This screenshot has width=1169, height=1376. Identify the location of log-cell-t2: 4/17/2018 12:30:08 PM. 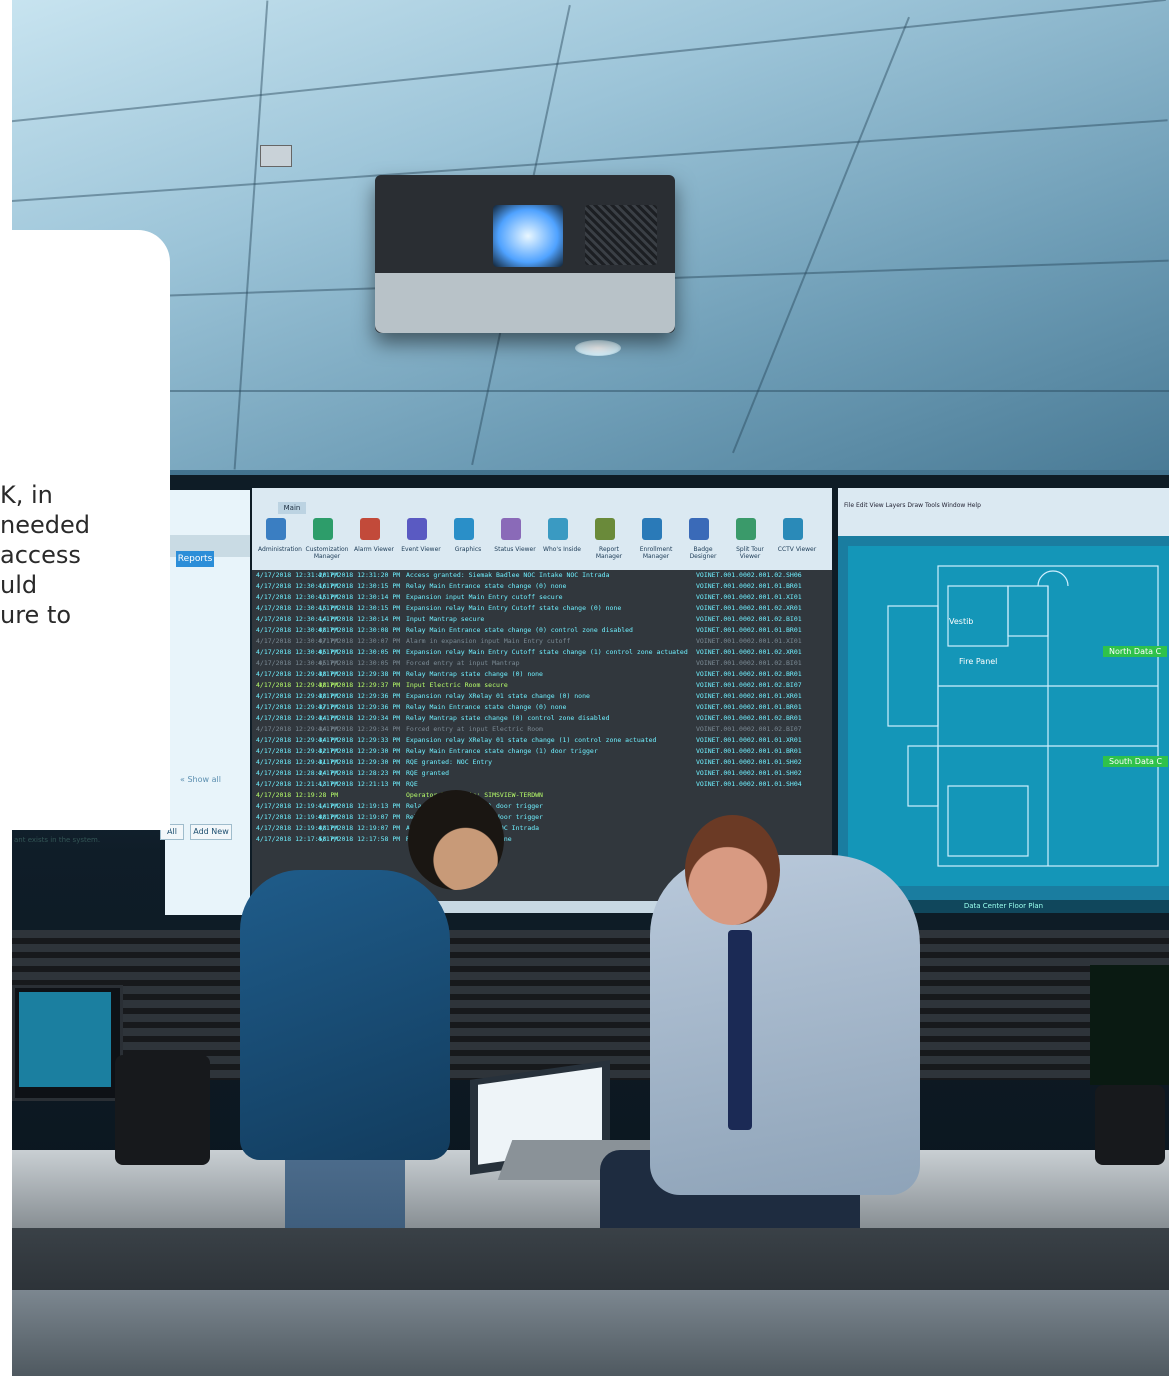
(359, 630).